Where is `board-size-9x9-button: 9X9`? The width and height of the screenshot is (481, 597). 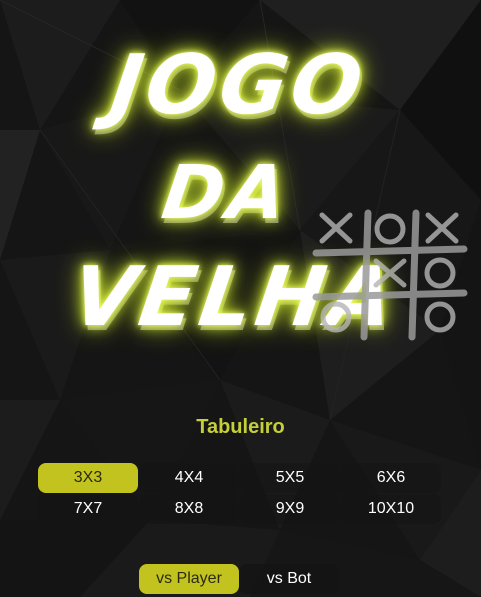 board-size-9x9-button: 9X9 is located at coordinates (290, 509).